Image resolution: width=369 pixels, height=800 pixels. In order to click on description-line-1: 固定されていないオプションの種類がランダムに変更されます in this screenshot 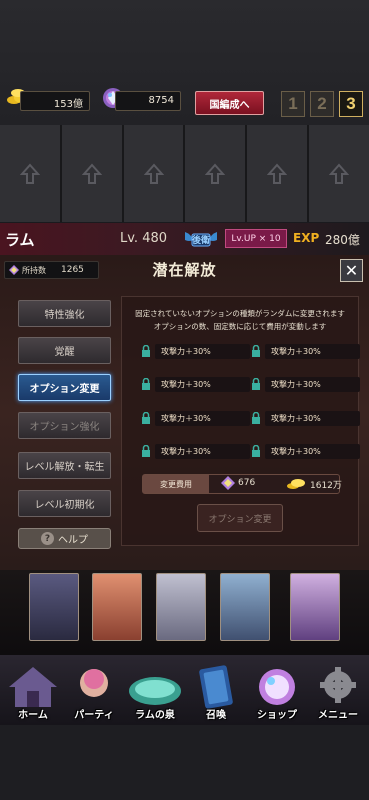, I will do `click(240, 313)`.